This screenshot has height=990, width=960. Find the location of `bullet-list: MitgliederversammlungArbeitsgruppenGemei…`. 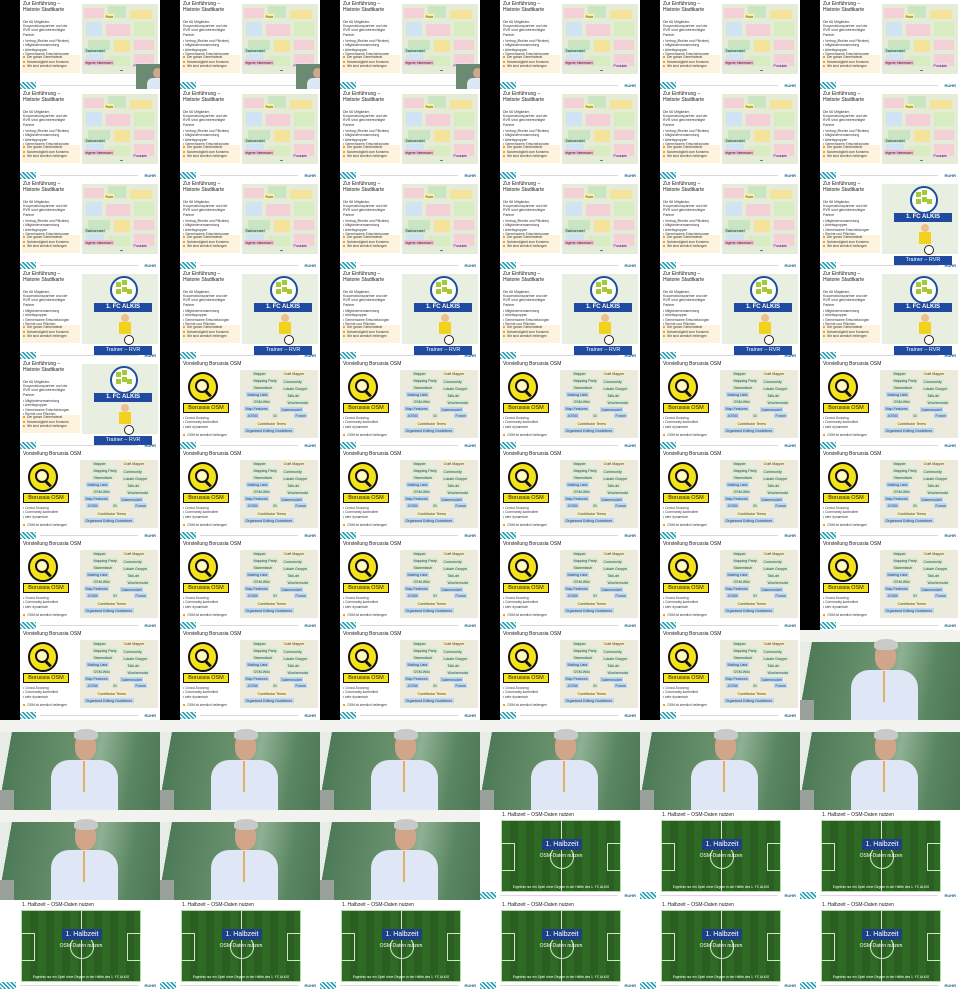

bullet-list: MitgliederversammlungArbeitsgruppenGemei… is located at coordinates (690, 318).